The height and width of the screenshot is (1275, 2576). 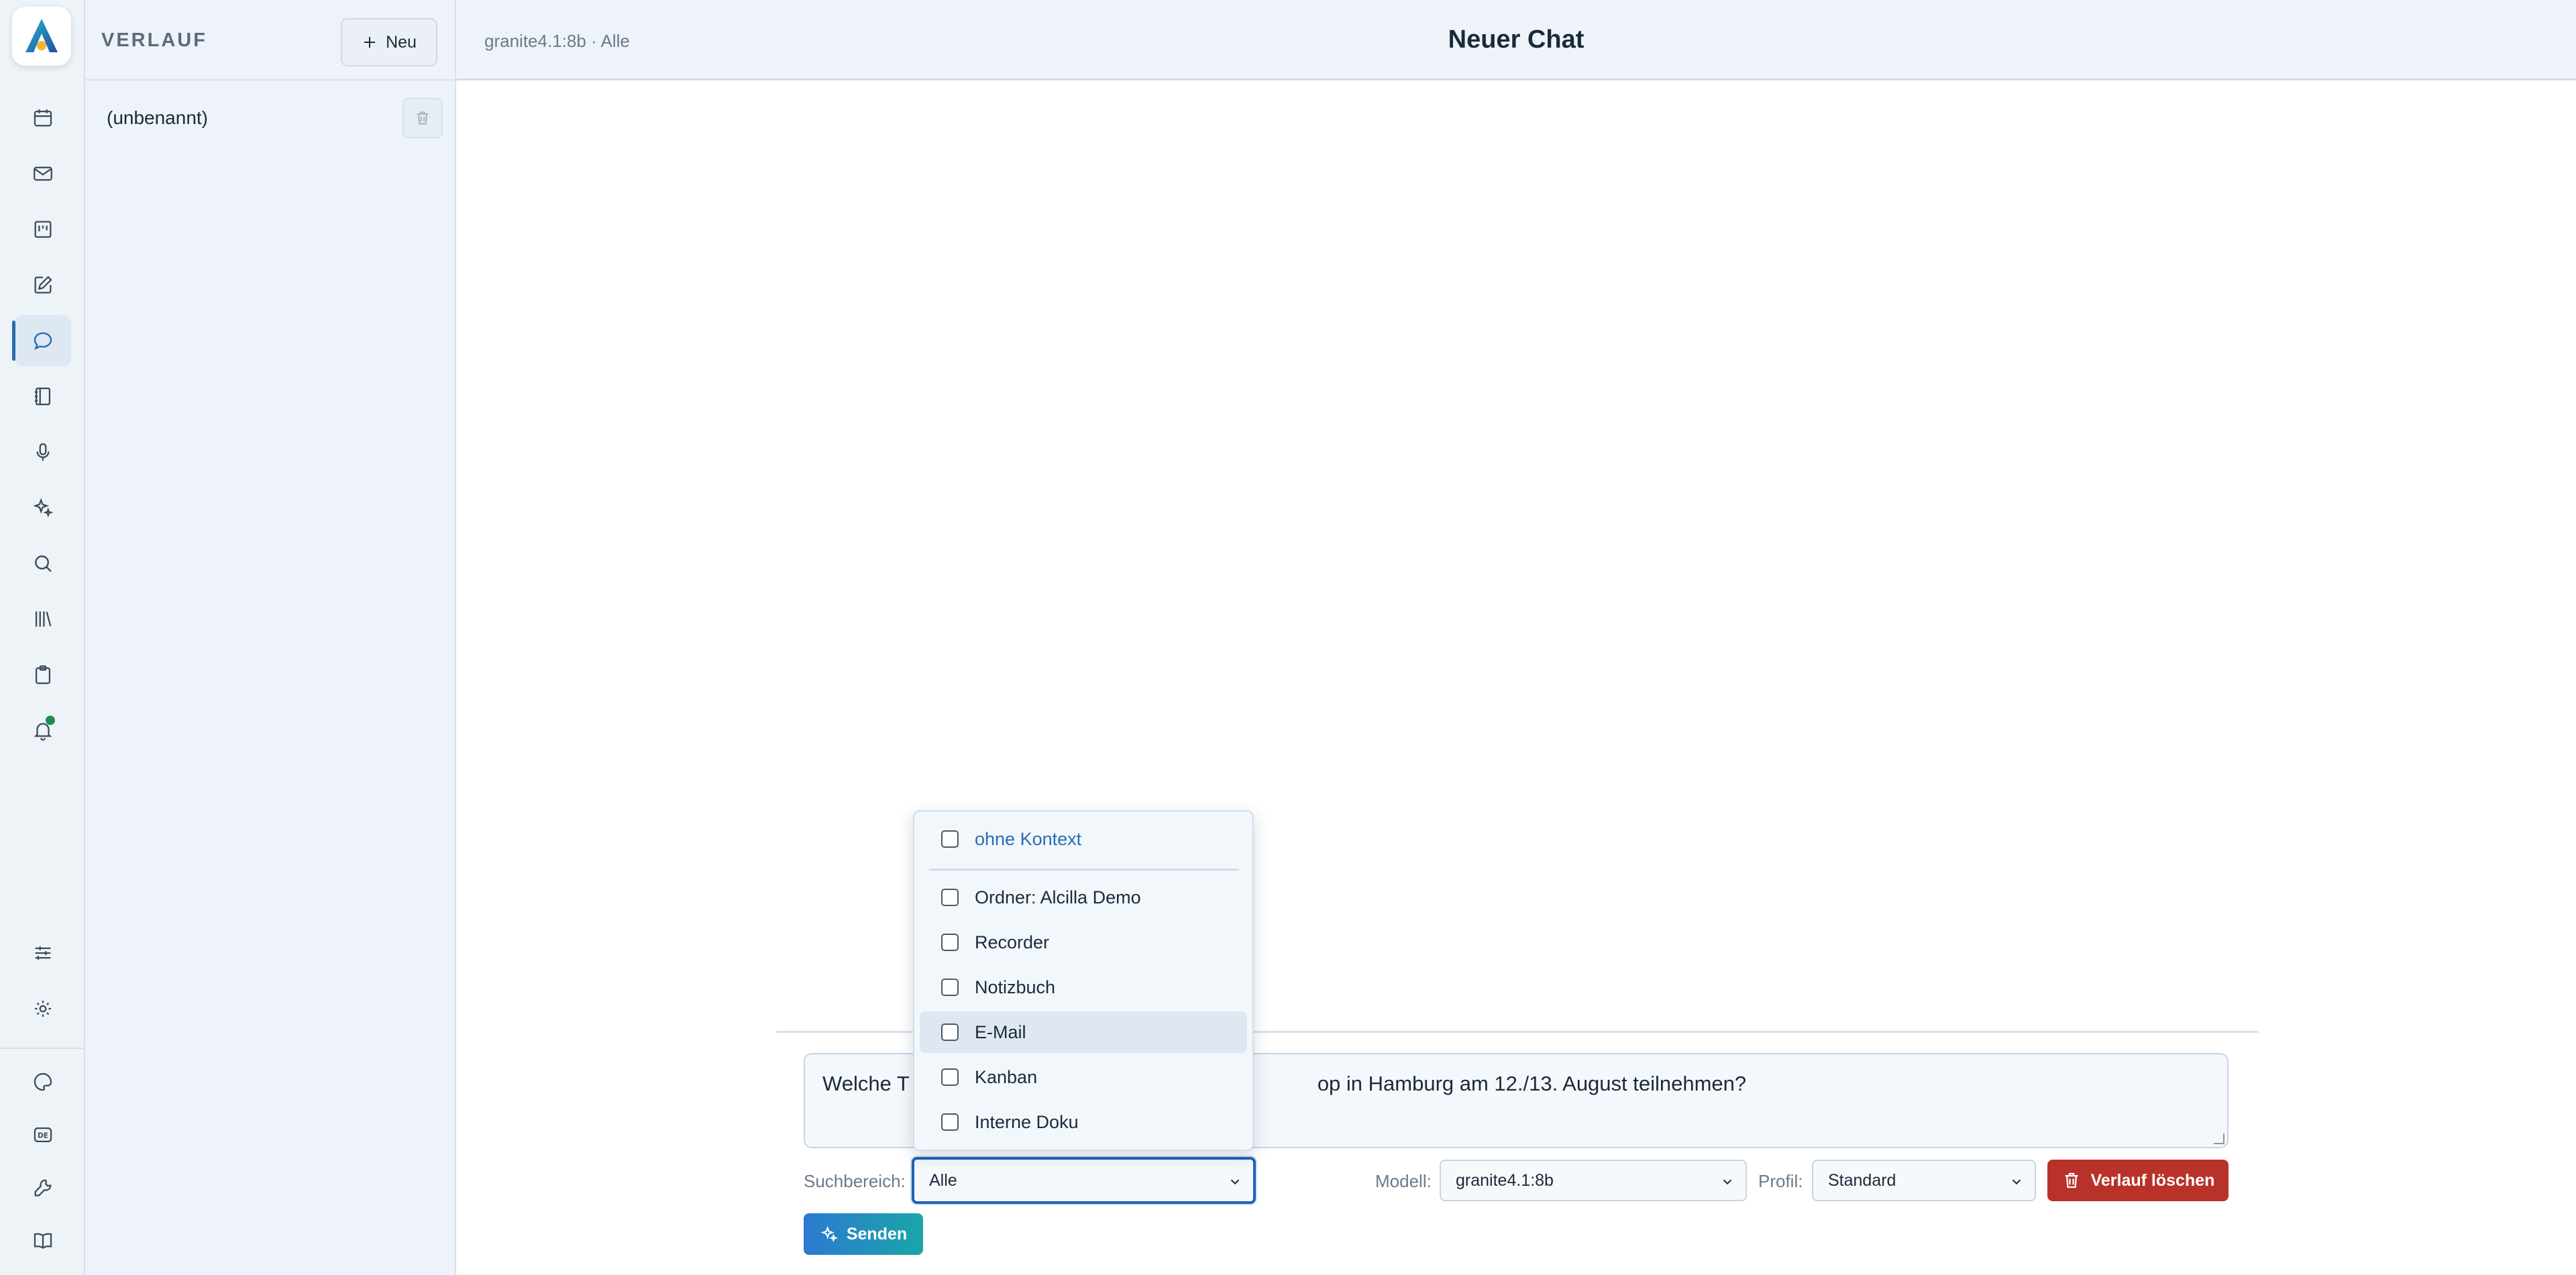 I want to click on rail-mail, so click(x=43, y=173).